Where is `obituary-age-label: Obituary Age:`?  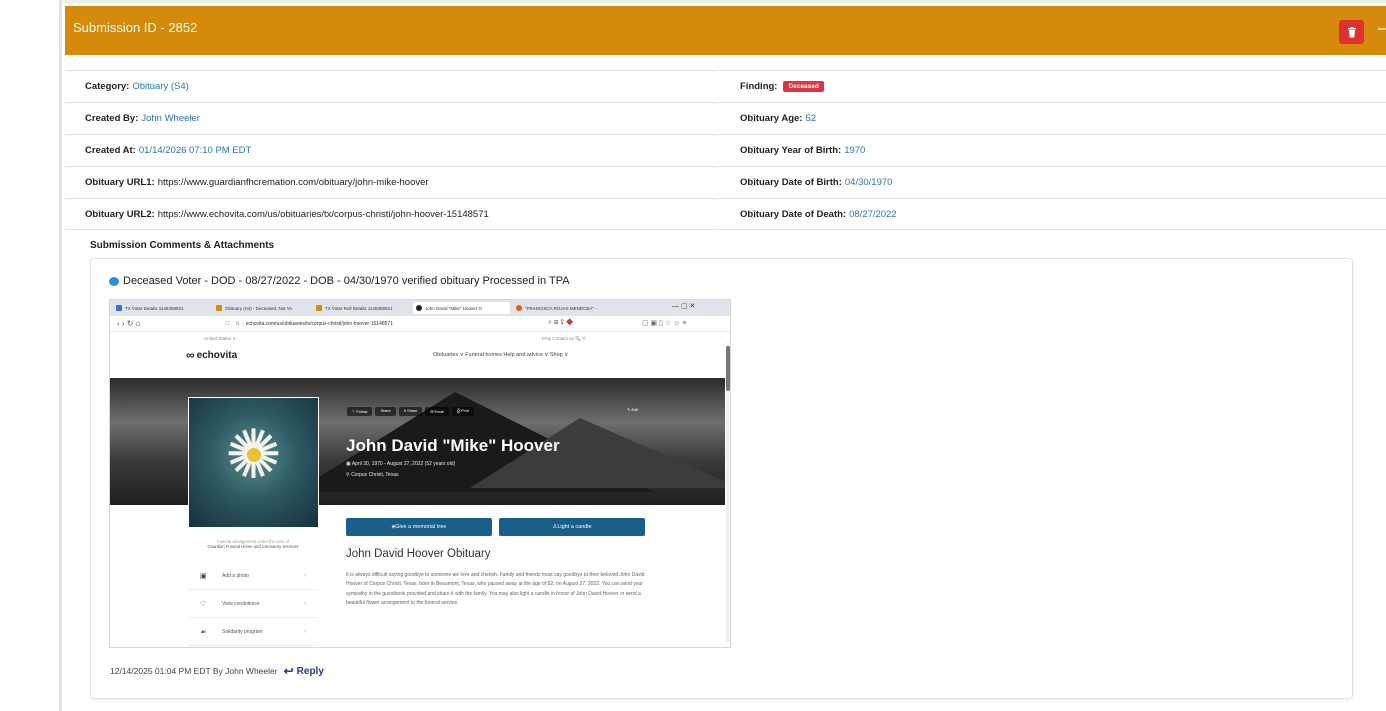 obituary-age-label: Obituary Age: is located at coordinates (771, 118).